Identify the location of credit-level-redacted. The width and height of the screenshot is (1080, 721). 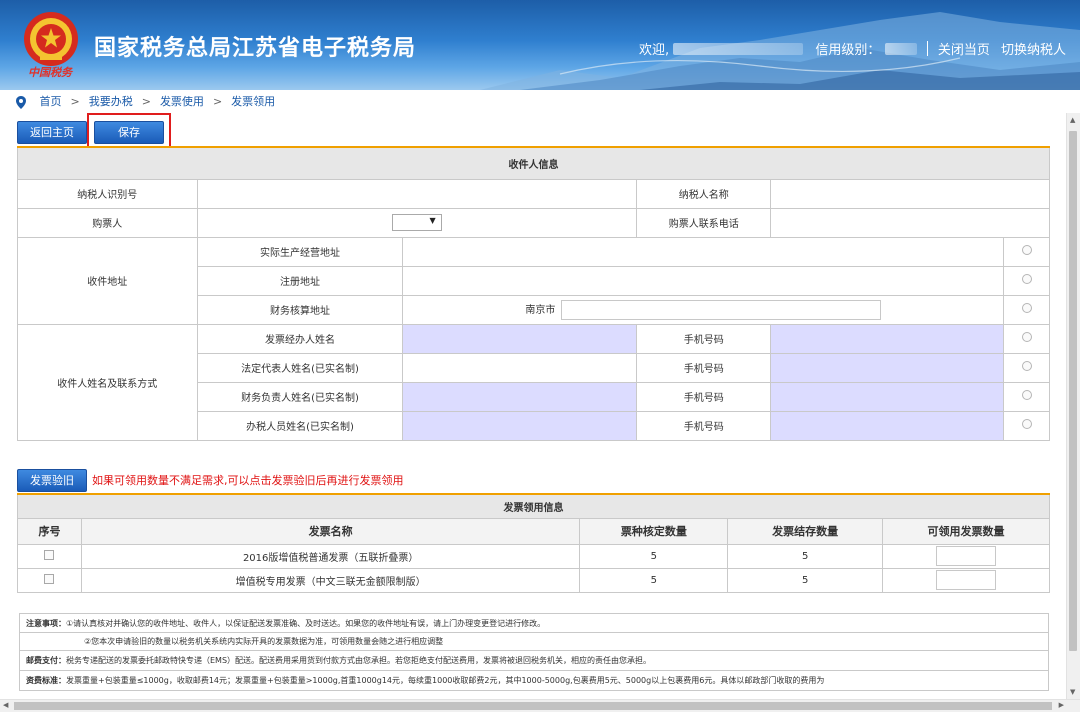
(900, 48).